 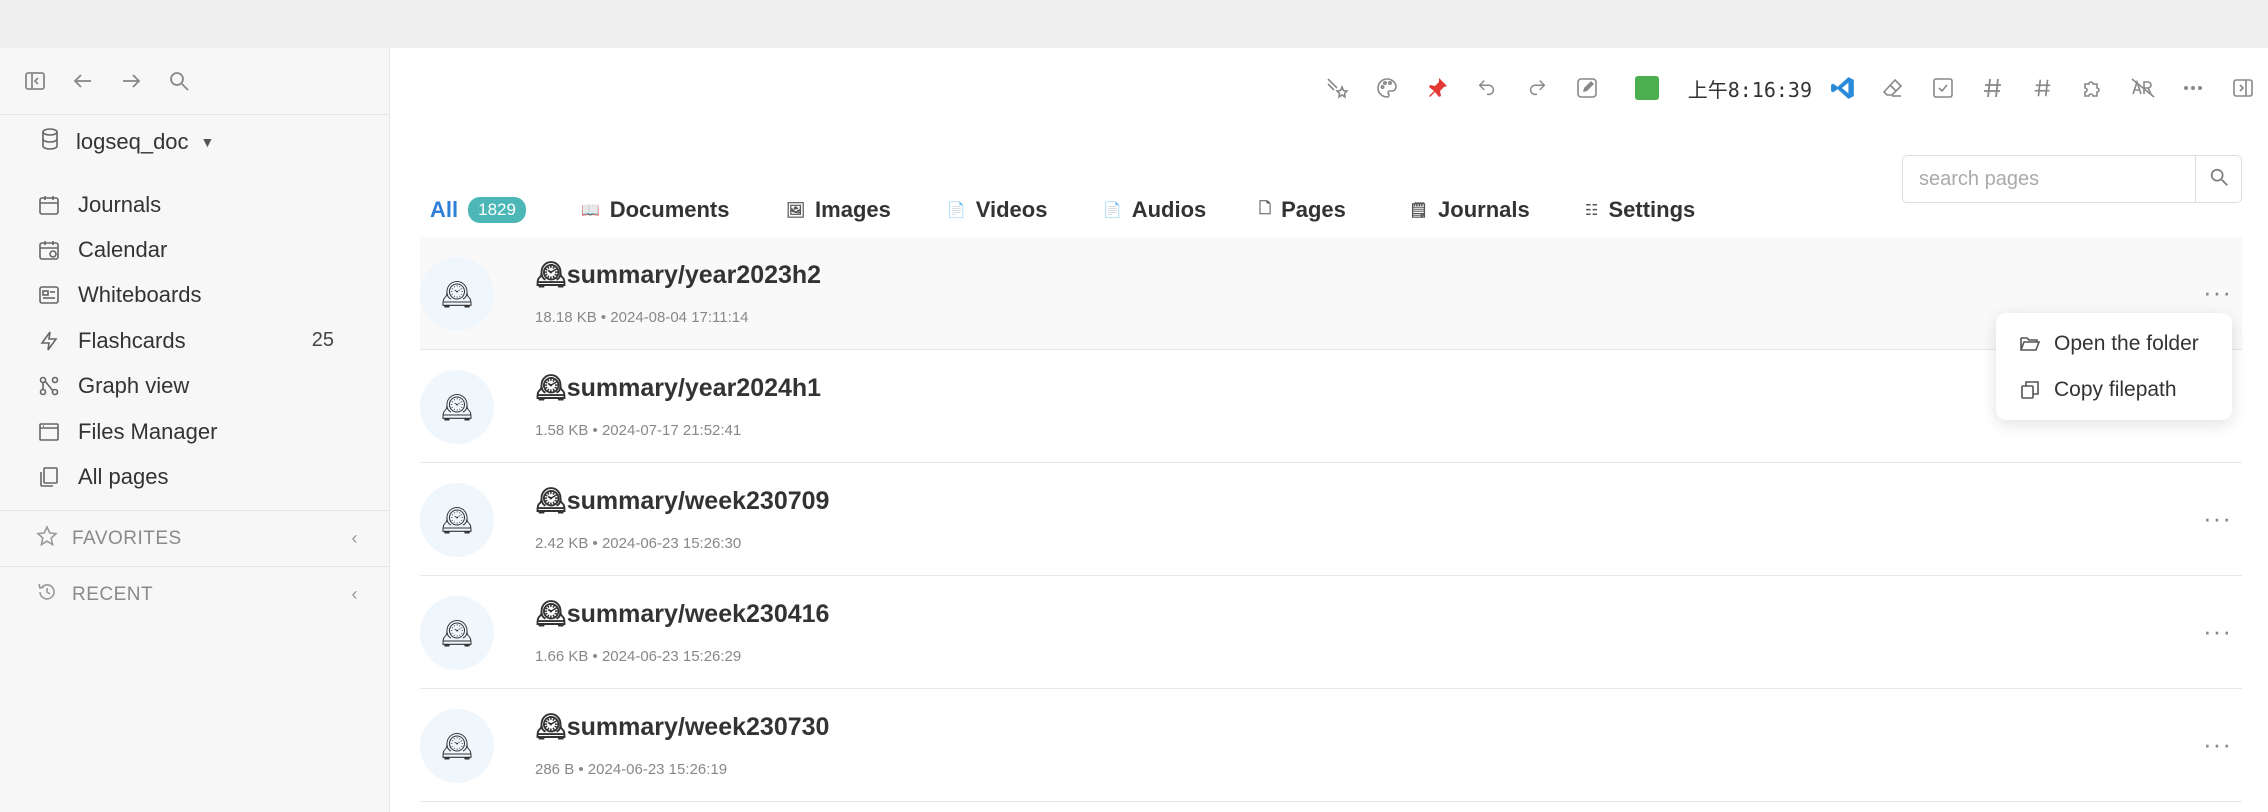 What do you see at coordinates (1587, 88) in the screenshot?
I see `edit-box-icon` at bounding box center [1587, 88].